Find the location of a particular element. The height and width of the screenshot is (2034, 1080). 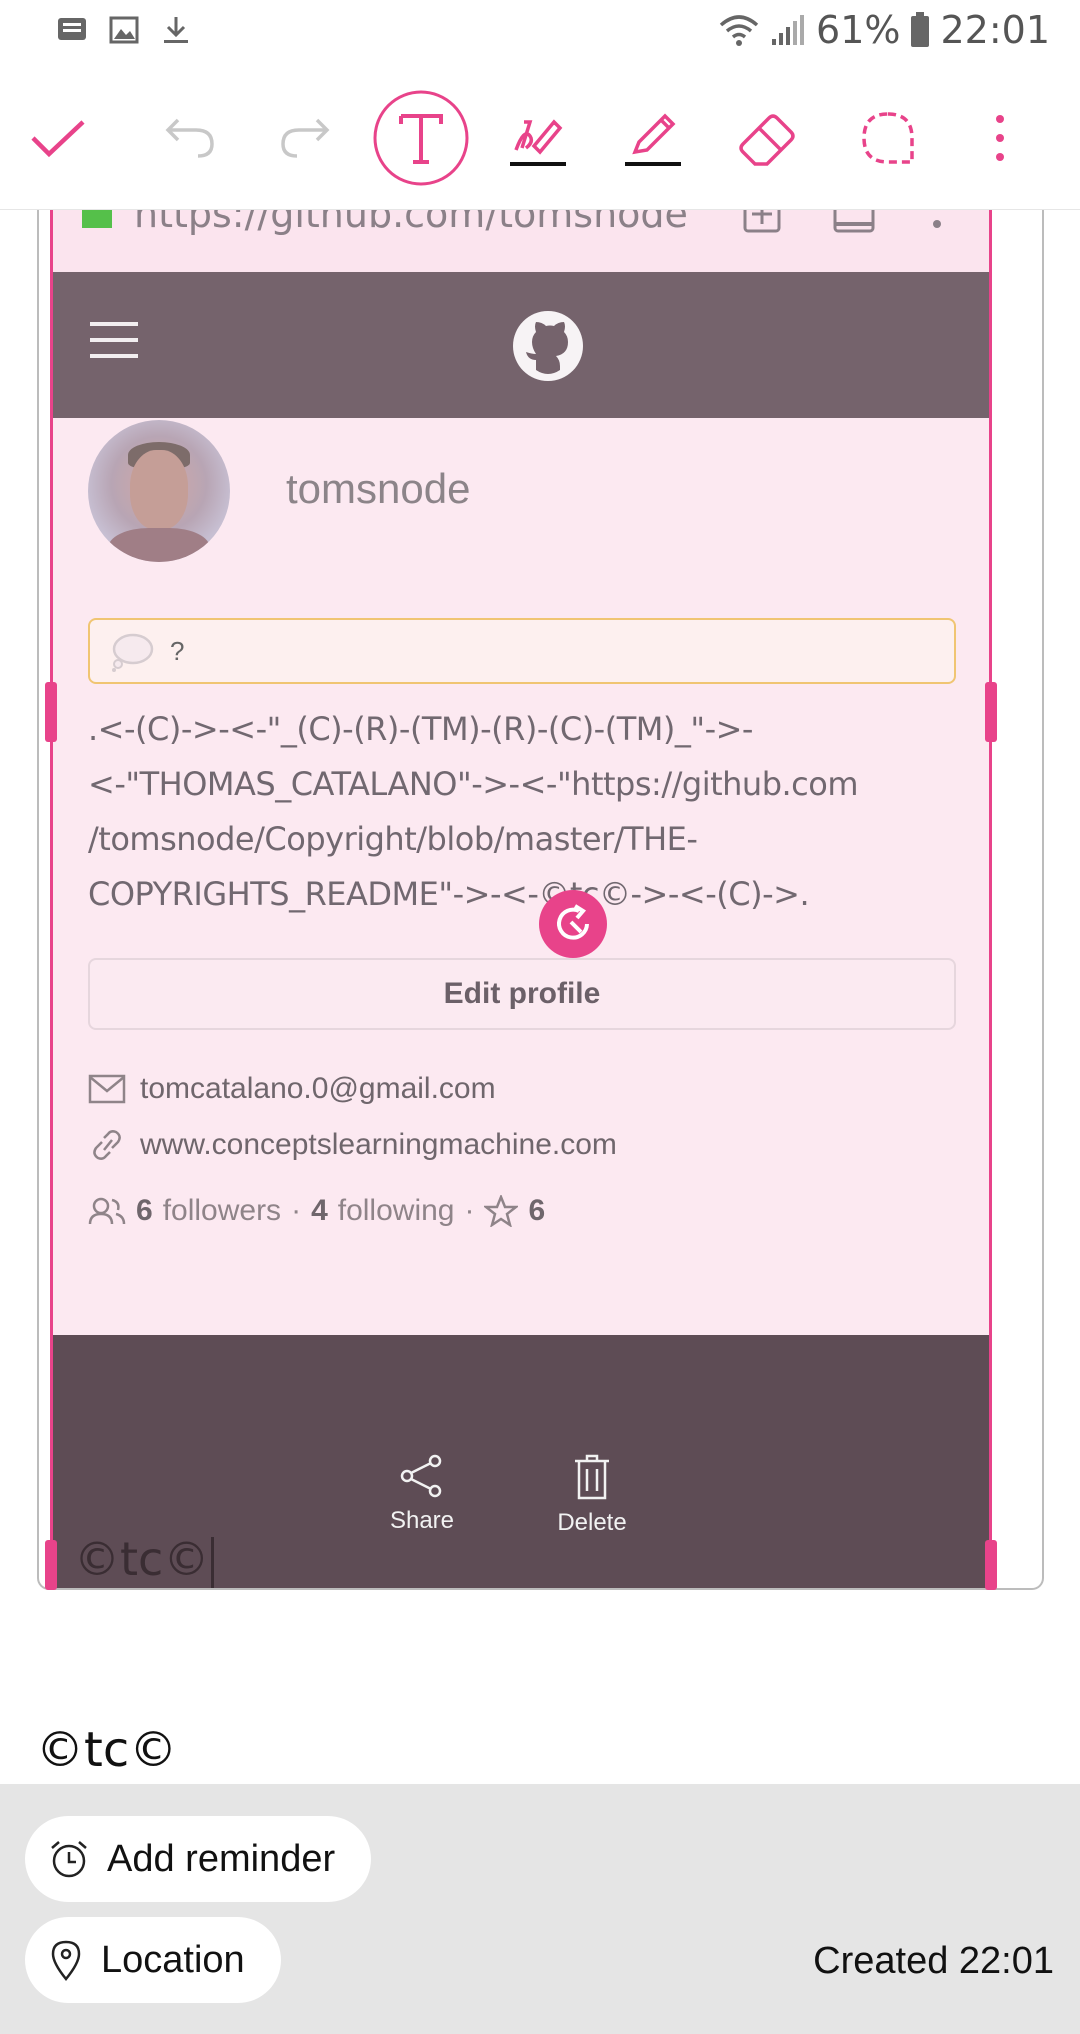

more-options-button is located at coordinates (1000, 138).